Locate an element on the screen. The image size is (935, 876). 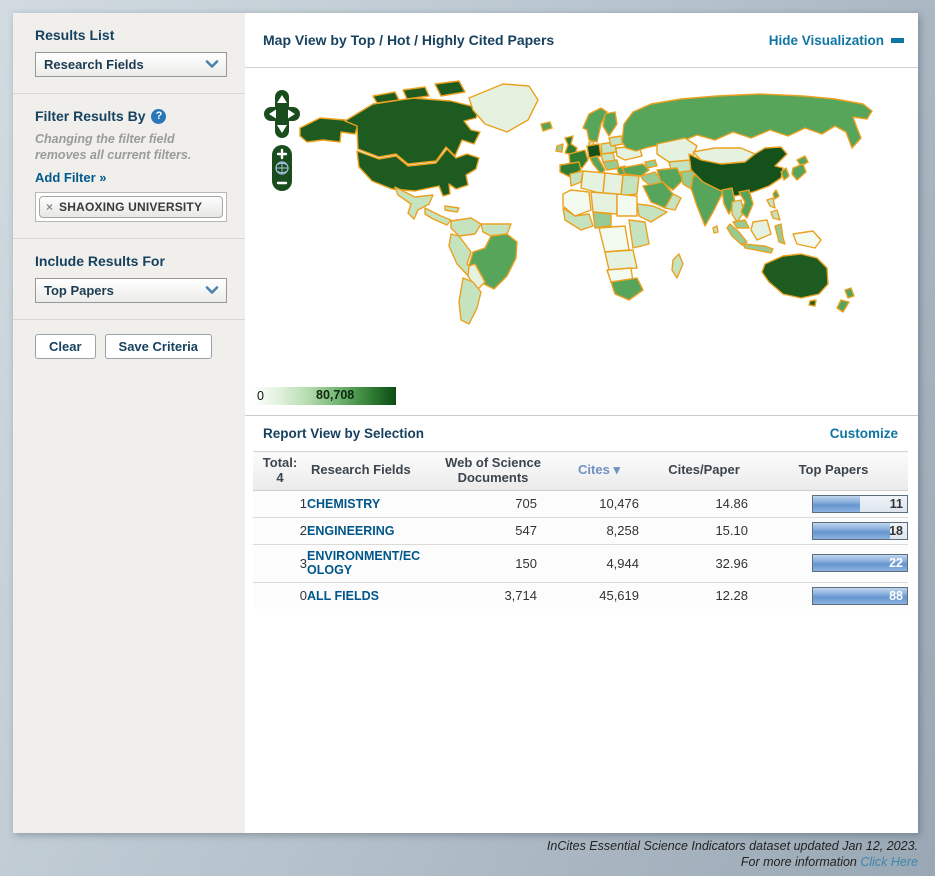
wos-docs-value: 3,714 is located at coordinates (493, 595).